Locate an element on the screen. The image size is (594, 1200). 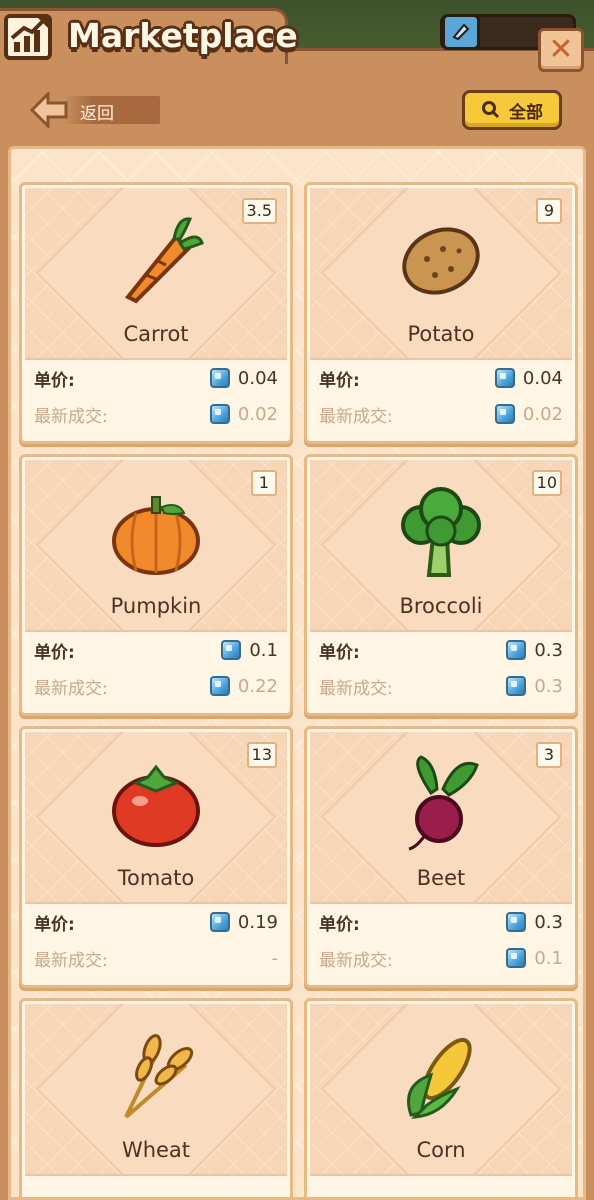
quantity-badge: 9 is located at coordinates (549, 211).